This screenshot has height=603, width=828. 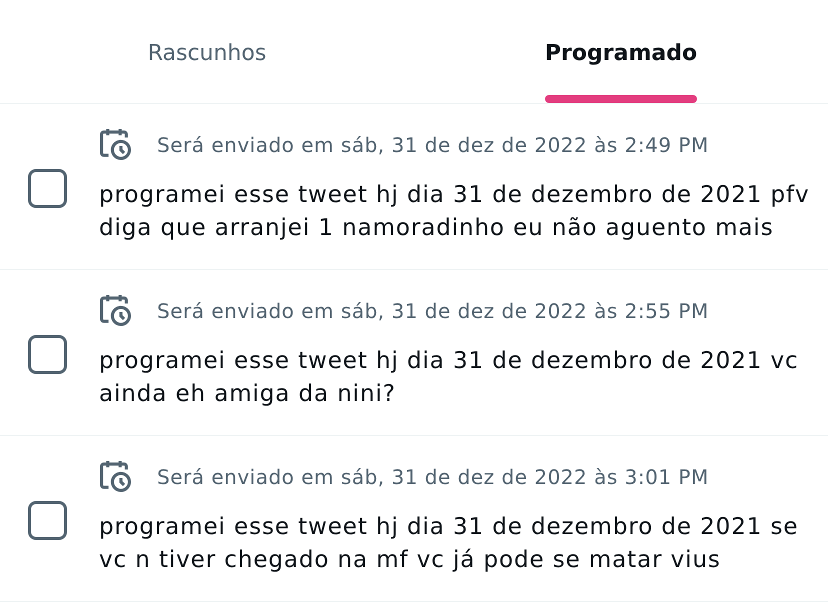 What do you see at coordinates (433, 310) in the screenshot?
I see `schedule-time-text: Será enviado em sáb, 31 de dez de 2022 às 2:55 PM` at bounding box center [433, 310].